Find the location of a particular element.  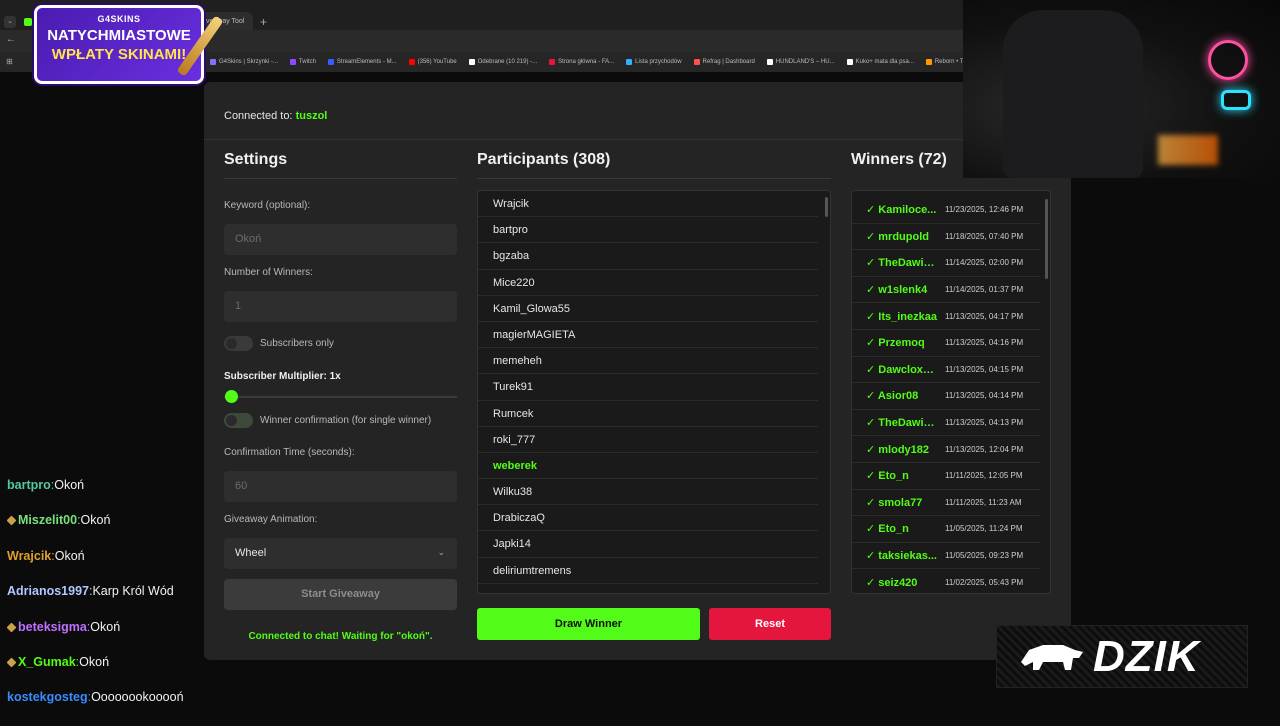

participants-underline is located at coordinates (654, 178).